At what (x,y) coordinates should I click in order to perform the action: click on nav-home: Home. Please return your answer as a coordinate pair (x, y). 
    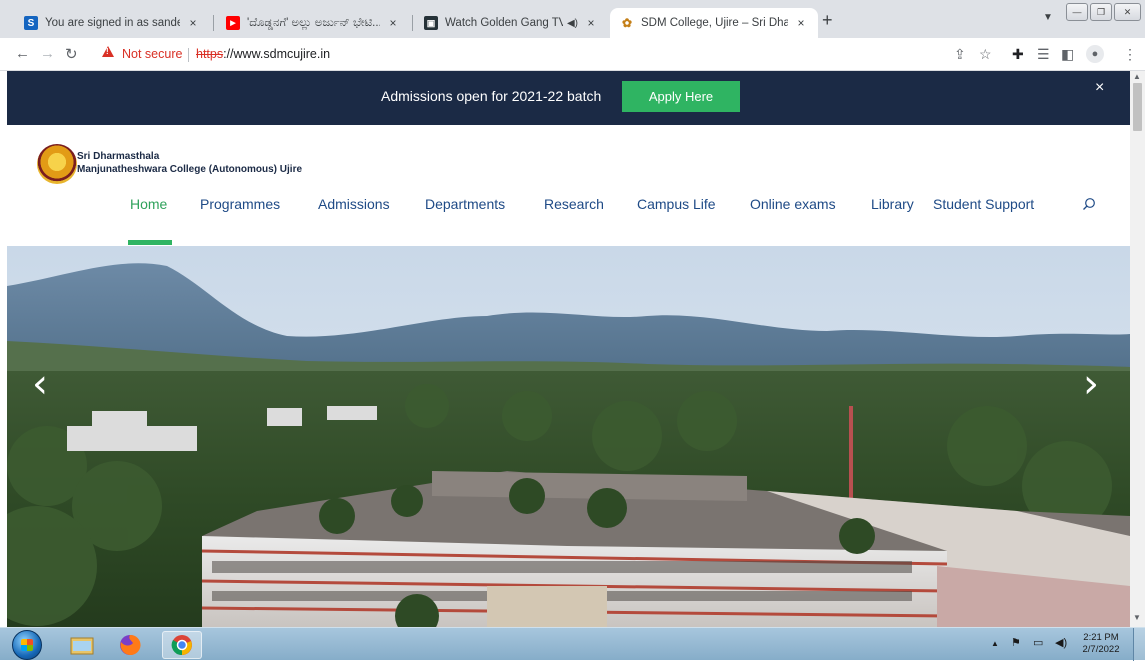
    Looking at the image, I should click on (148, 204).